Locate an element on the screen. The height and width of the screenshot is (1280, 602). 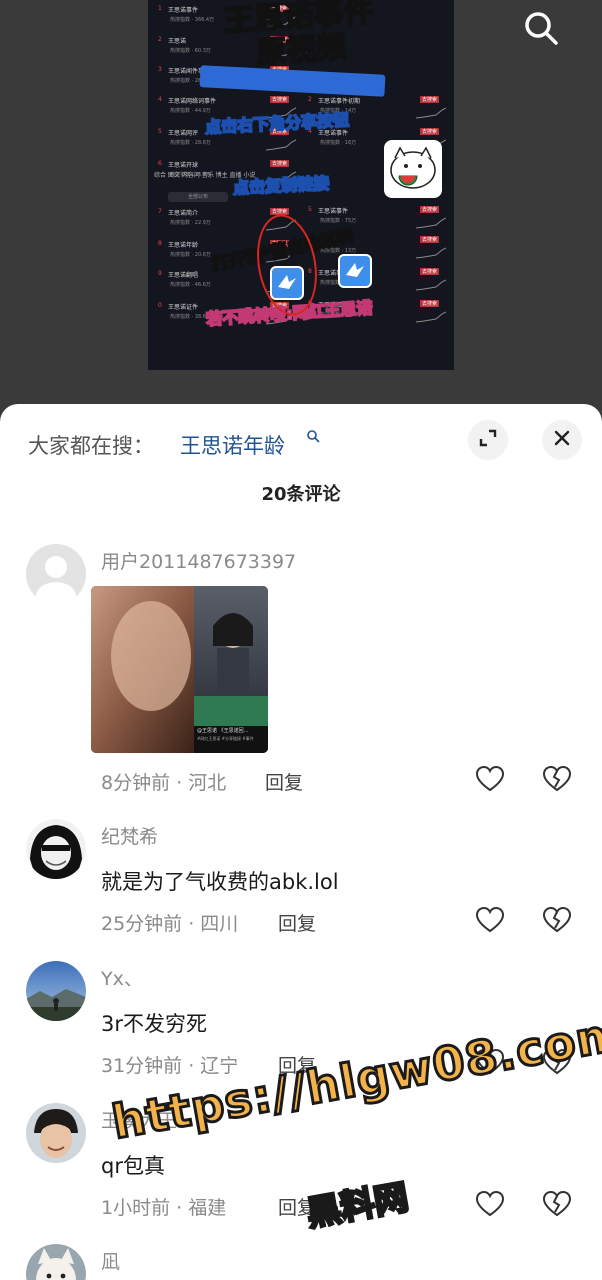
comment-meta: 25分钟前 · 四川 is located at coordinates (170, 924).